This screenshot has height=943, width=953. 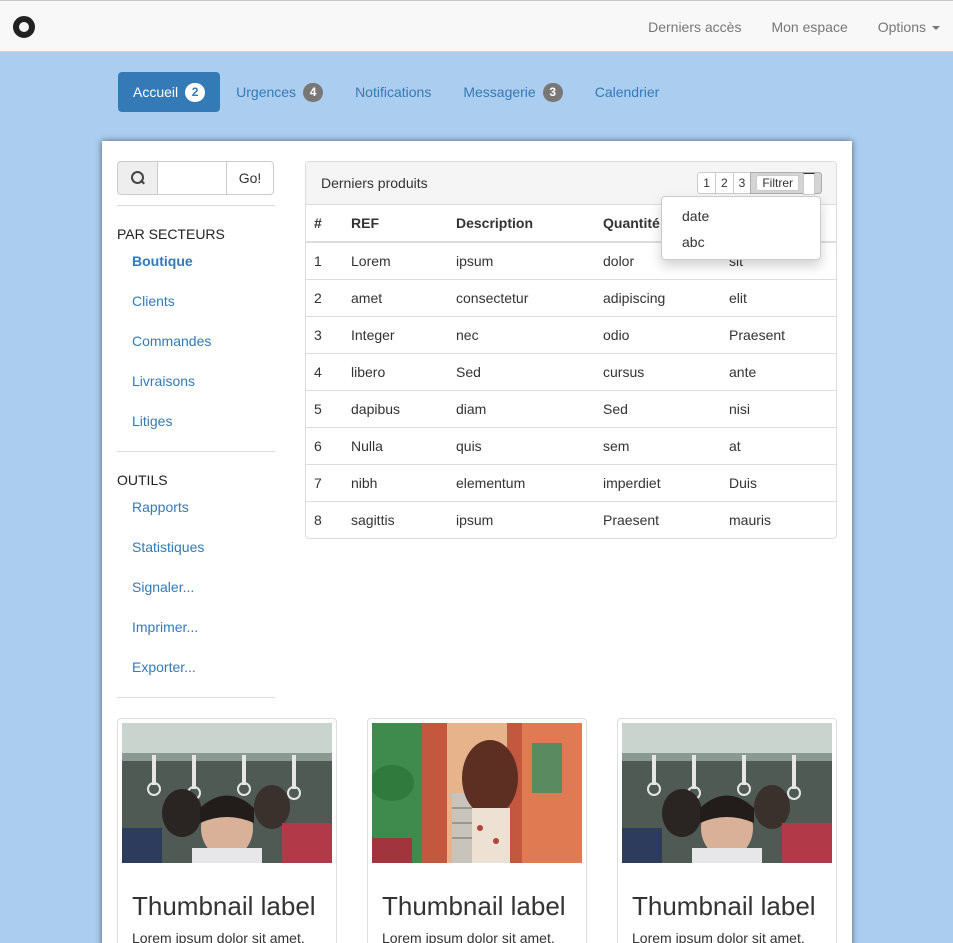 I want to click on table-cell: Nulla, so click(x=395, y=445).